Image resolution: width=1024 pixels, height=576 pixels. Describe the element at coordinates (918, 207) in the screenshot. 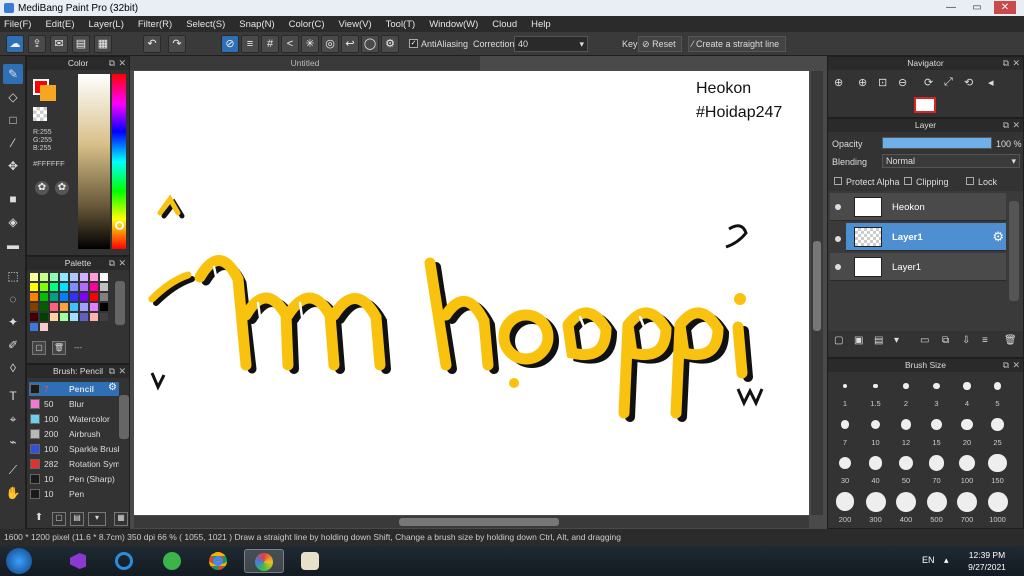

I see `layer-row-heokon: Heokon` at that location.